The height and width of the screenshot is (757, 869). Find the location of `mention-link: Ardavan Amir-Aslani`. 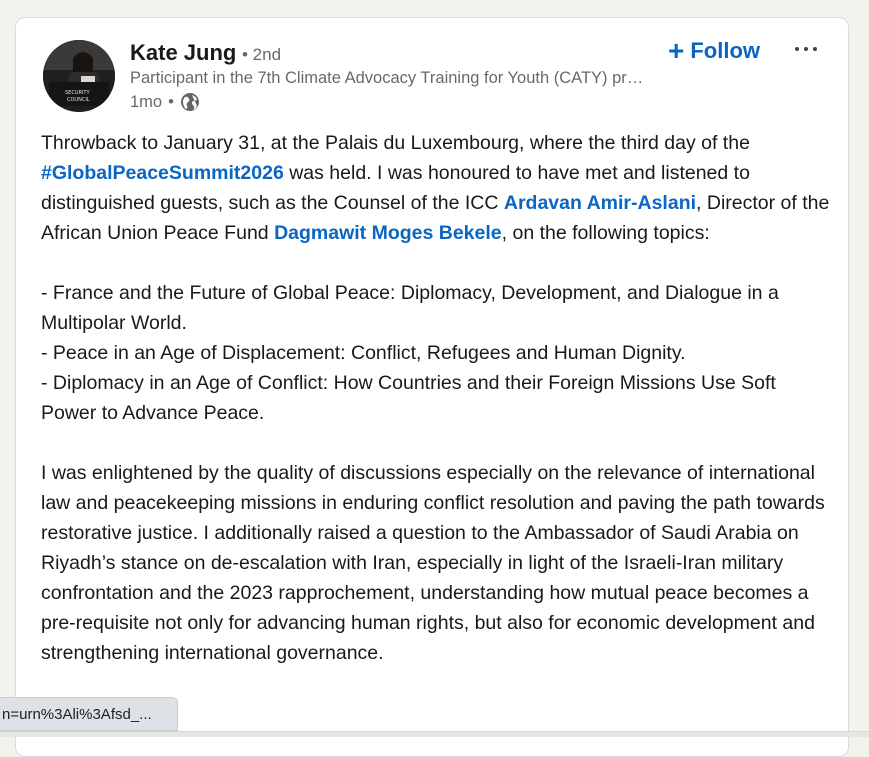

mention-link: Ardavan Amir-Aslani is located at coordinates (600, 203).